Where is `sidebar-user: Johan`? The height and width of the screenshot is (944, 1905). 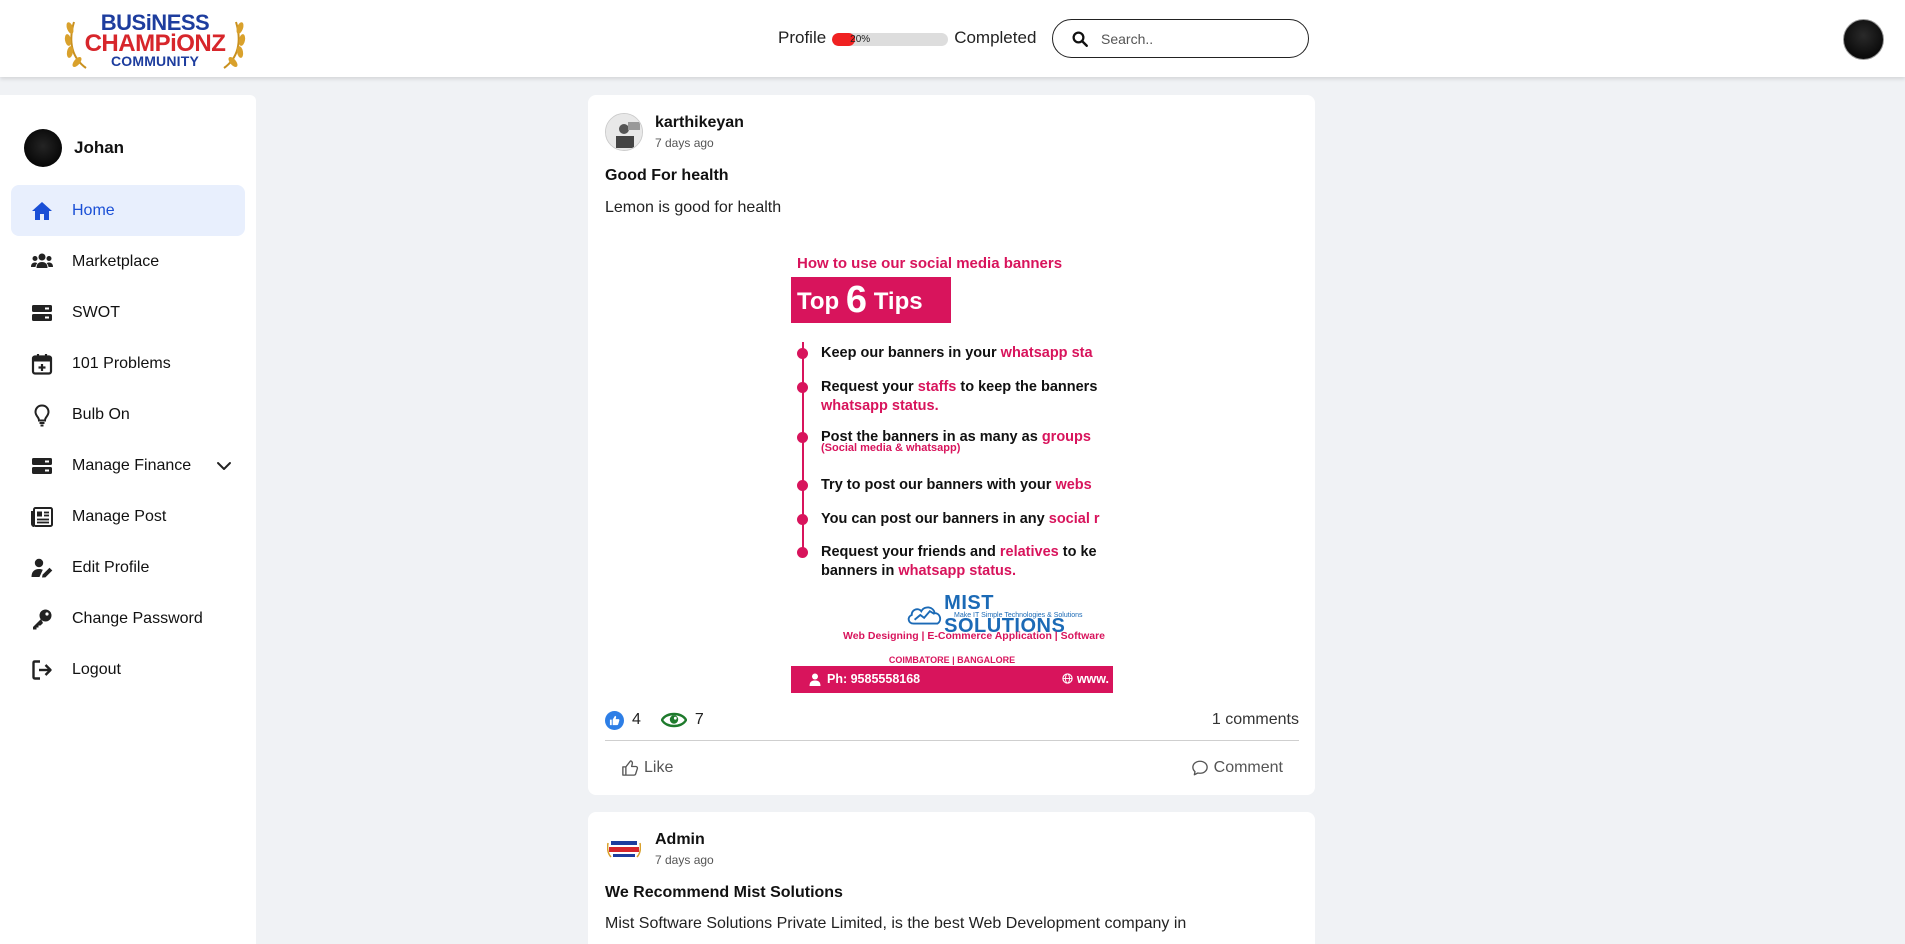 sidebar-user: Johan is located at coordinates (74, 148).